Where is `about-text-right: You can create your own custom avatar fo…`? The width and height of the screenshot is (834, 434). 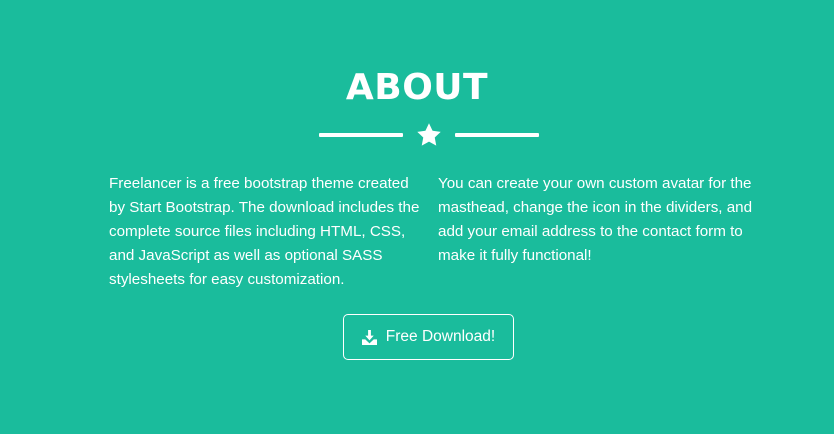 about-text-right: You can create your own custom avatar fo… is located at coordinates (595, 219).